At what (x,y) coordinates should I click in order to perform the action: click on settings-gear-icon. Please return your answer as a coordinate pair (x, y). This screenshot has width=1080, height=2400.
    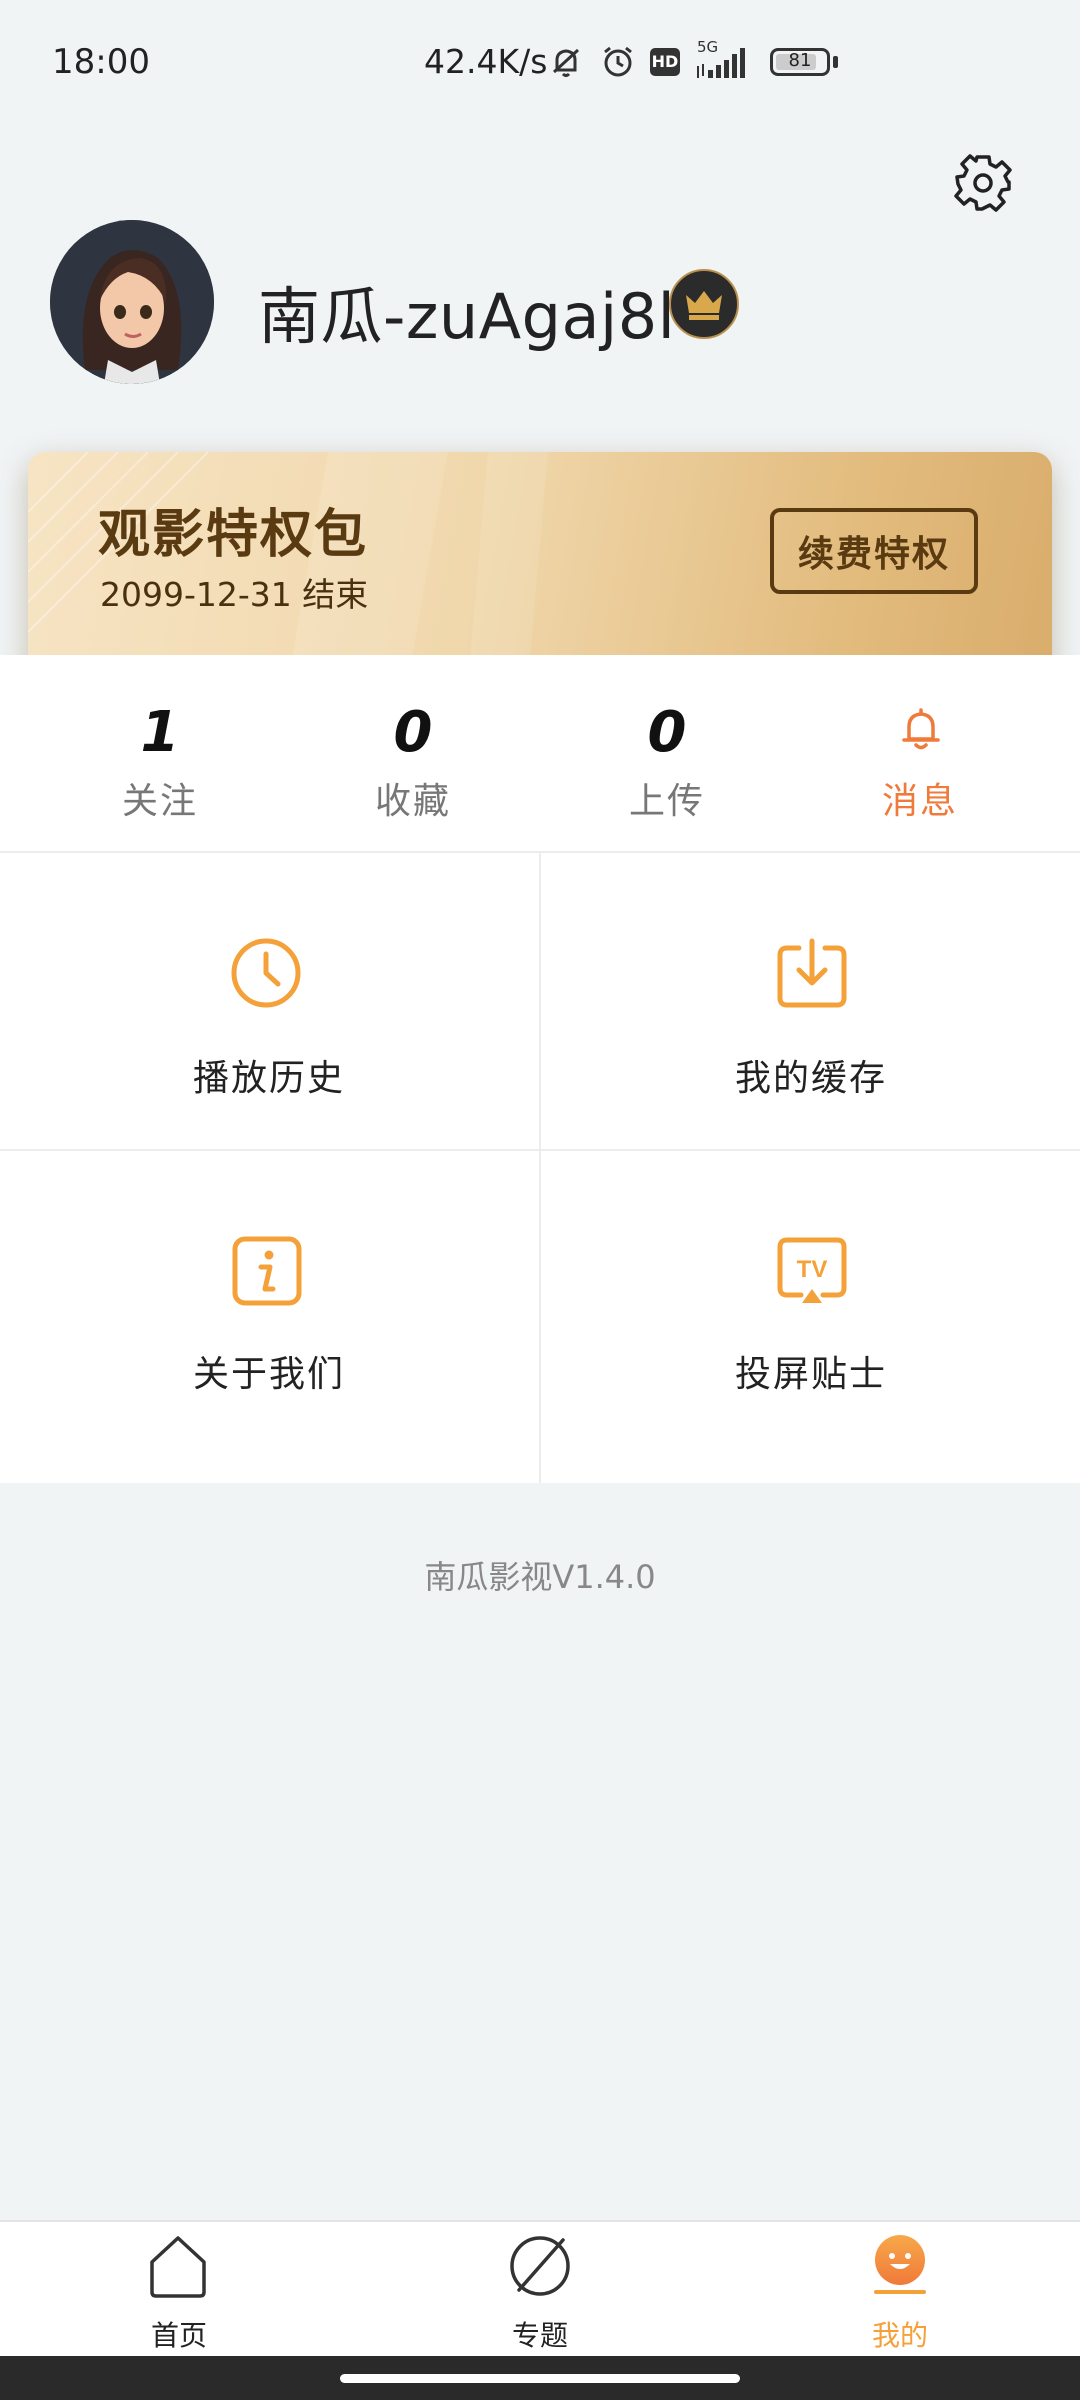
    Looking at the image, I should click on (983, 183).